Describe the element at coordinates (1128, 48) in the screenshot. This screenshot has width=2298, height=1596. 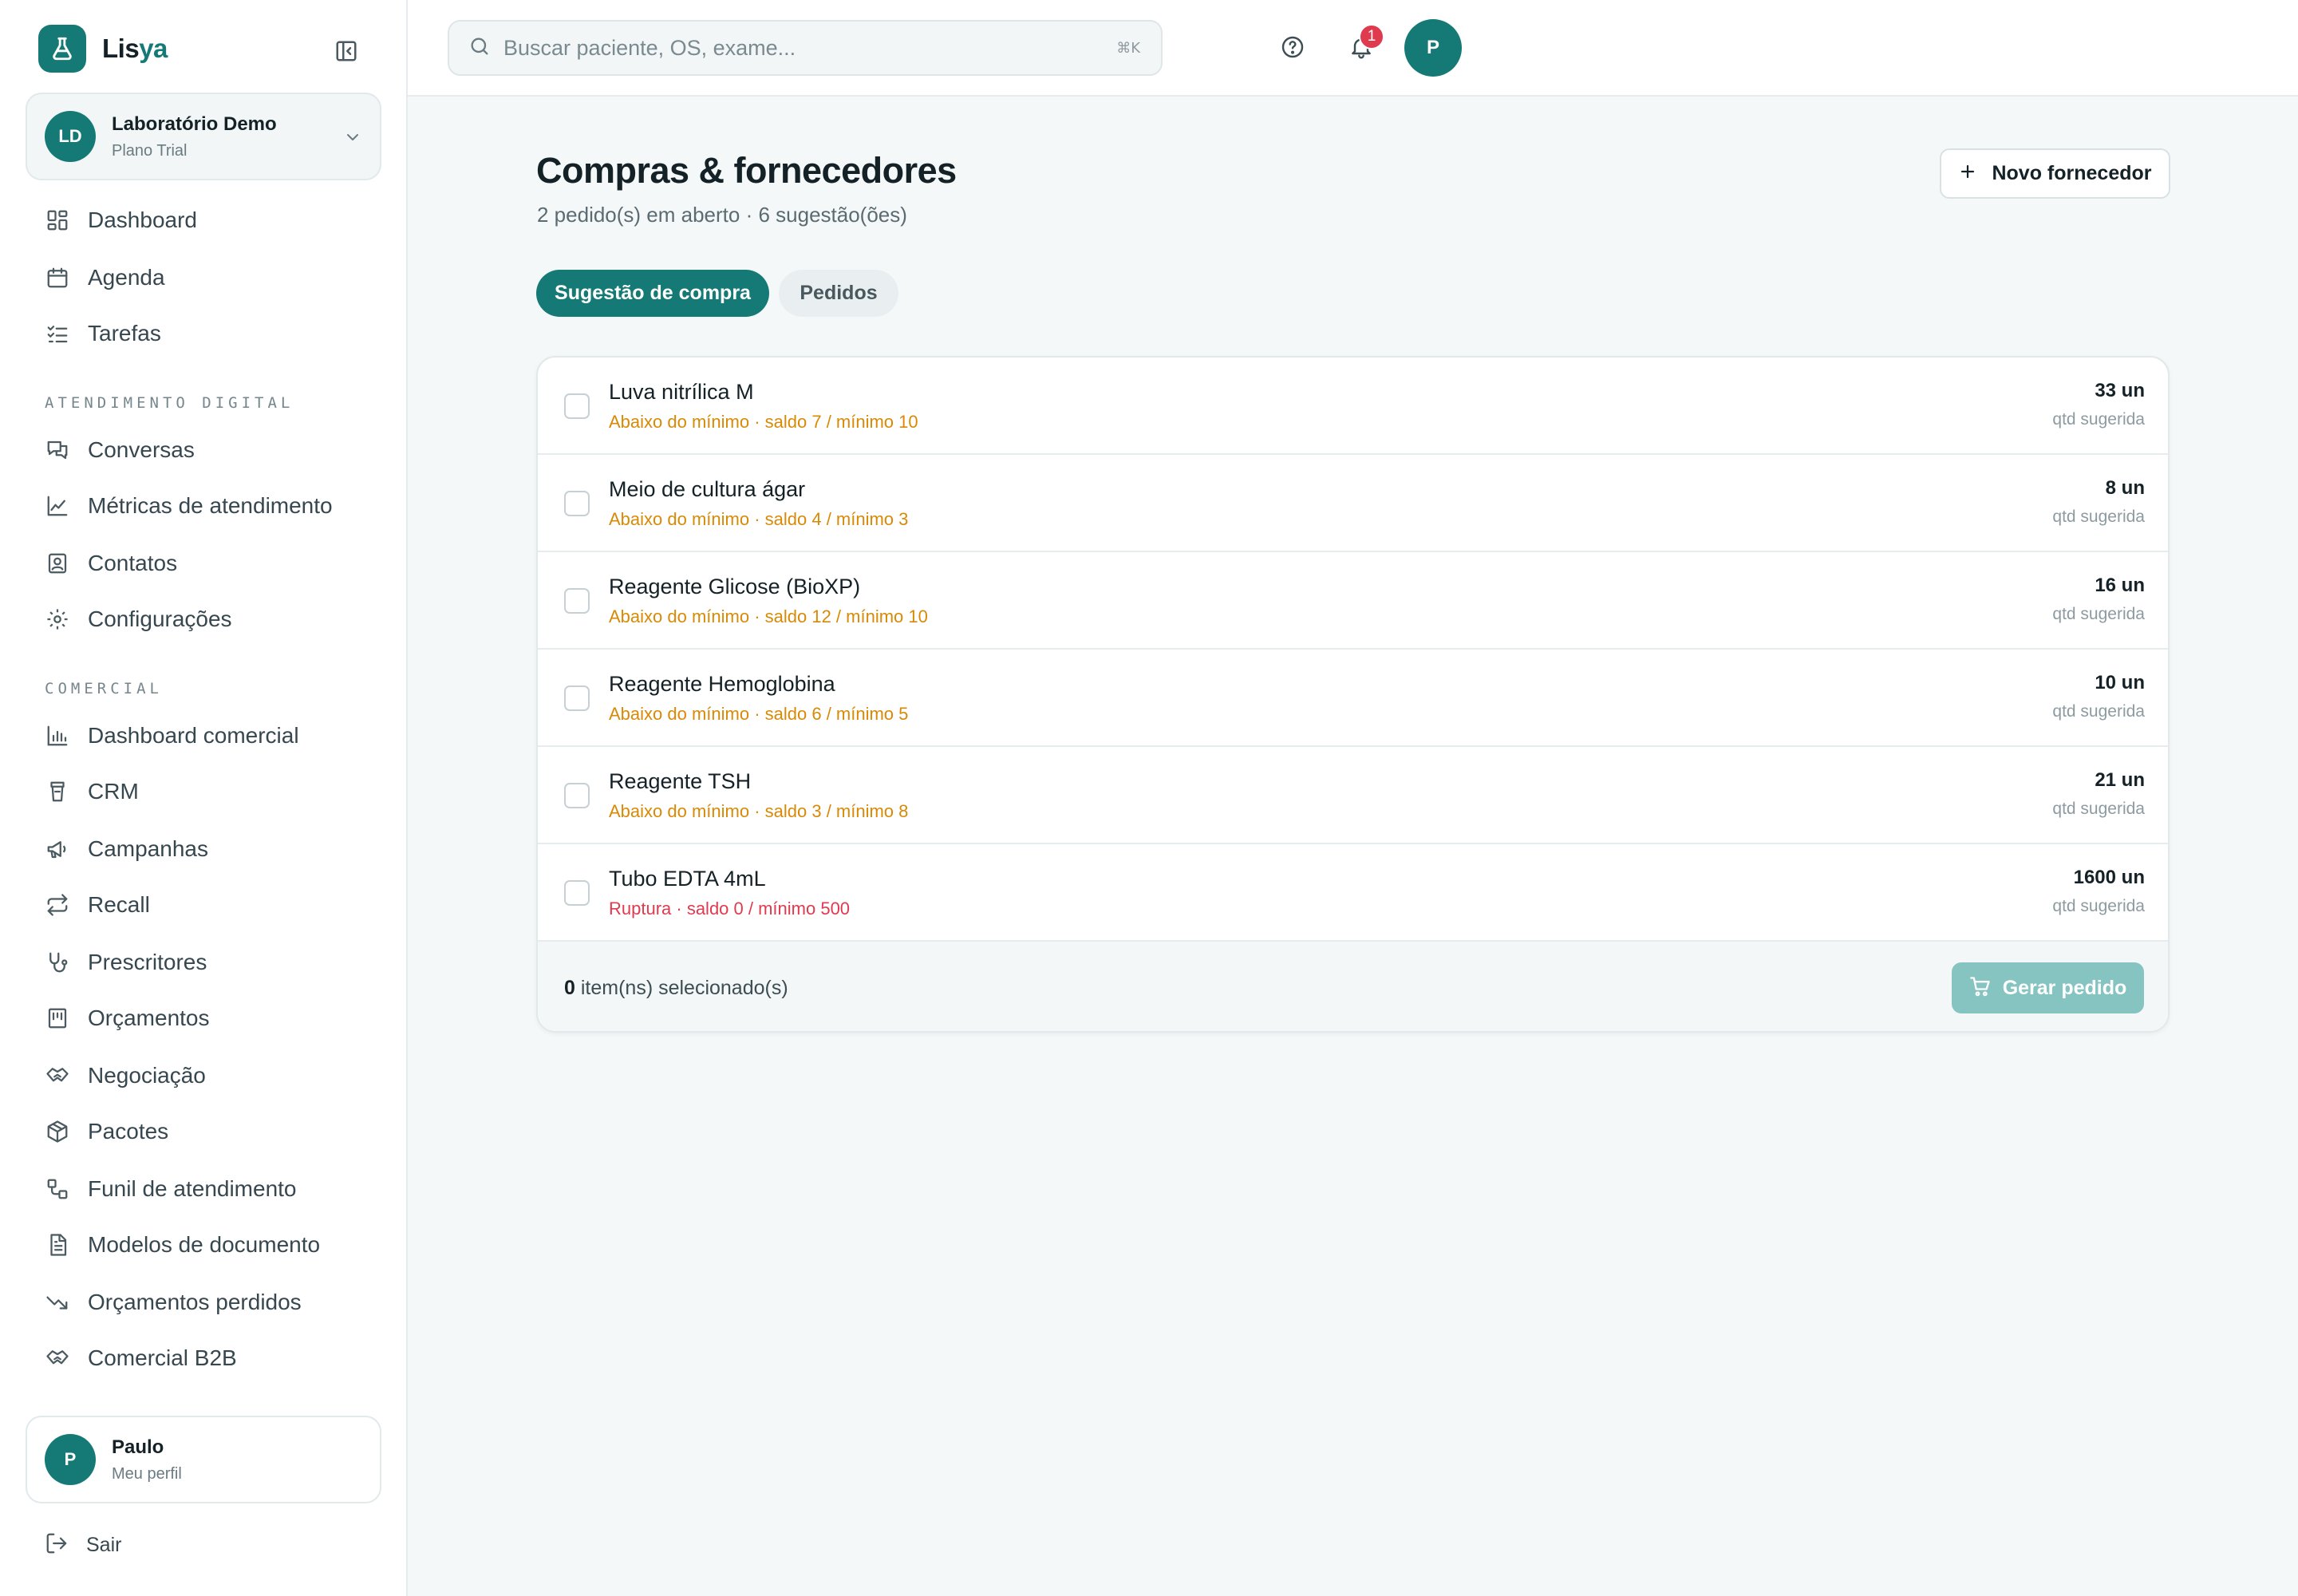
I see `search-shortcut: ⌘K` at that location.